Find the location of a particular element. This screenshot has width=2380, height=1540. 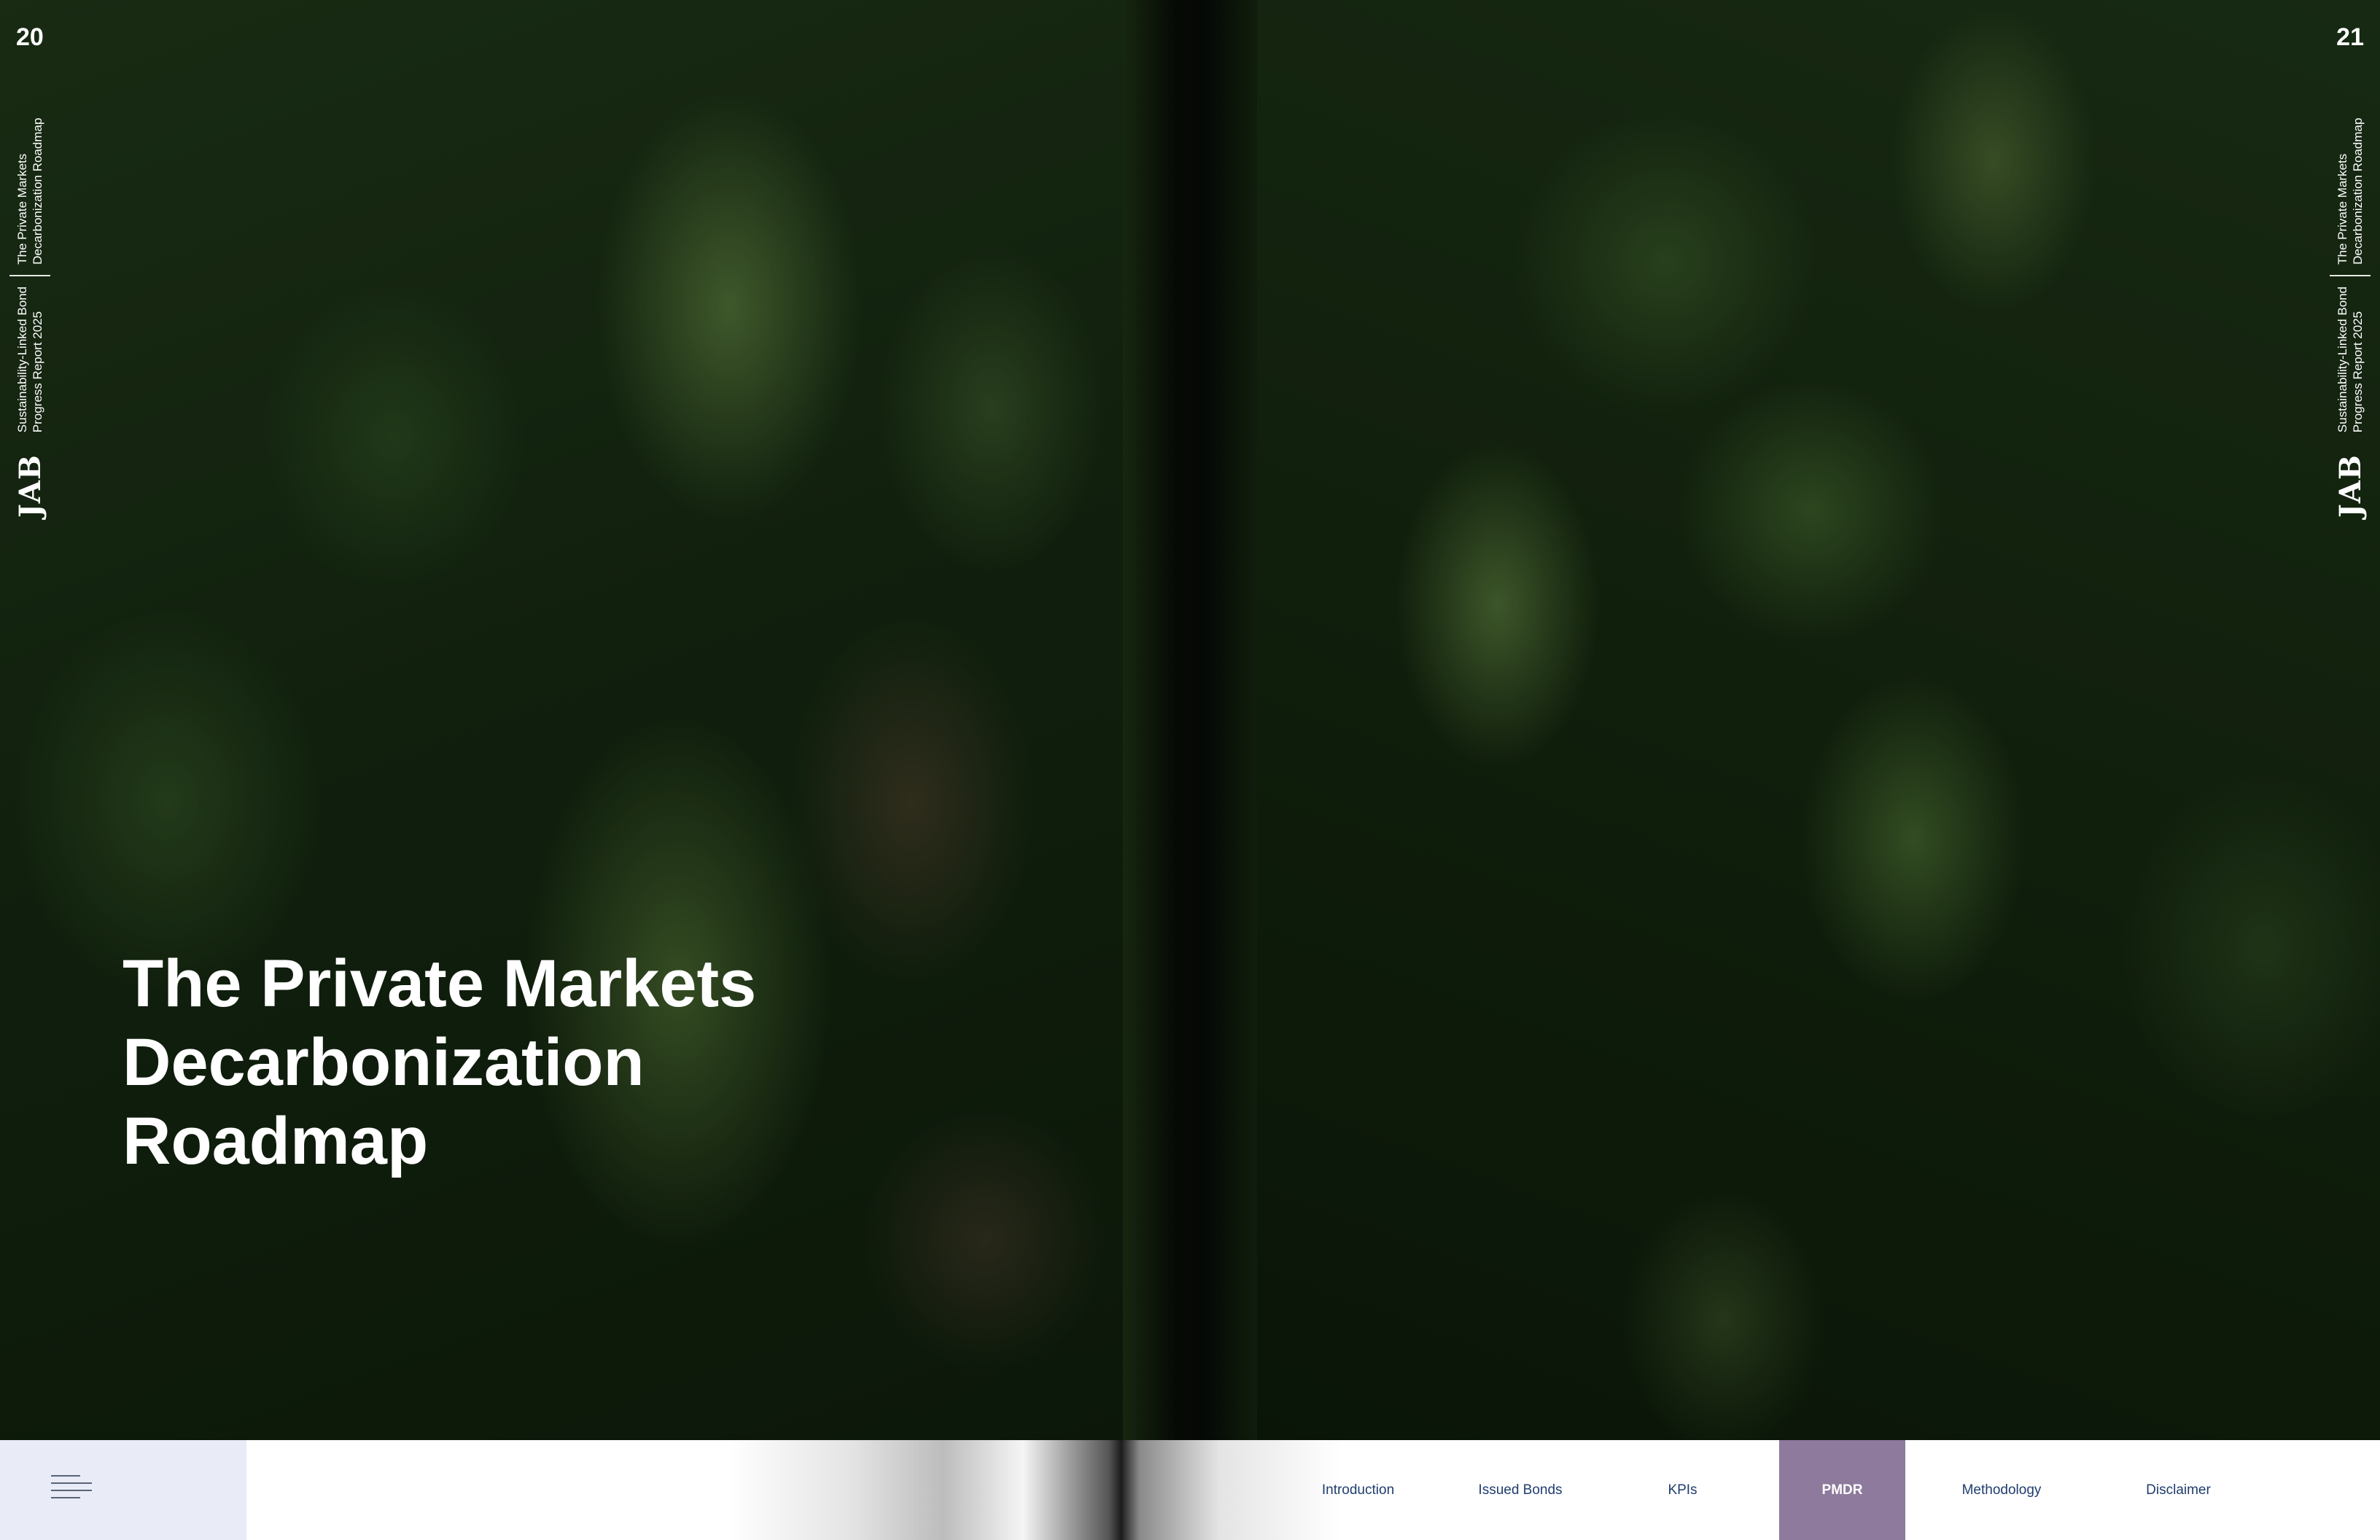

nav-methodology: Methodology is located at coordinates (2002, 1490).